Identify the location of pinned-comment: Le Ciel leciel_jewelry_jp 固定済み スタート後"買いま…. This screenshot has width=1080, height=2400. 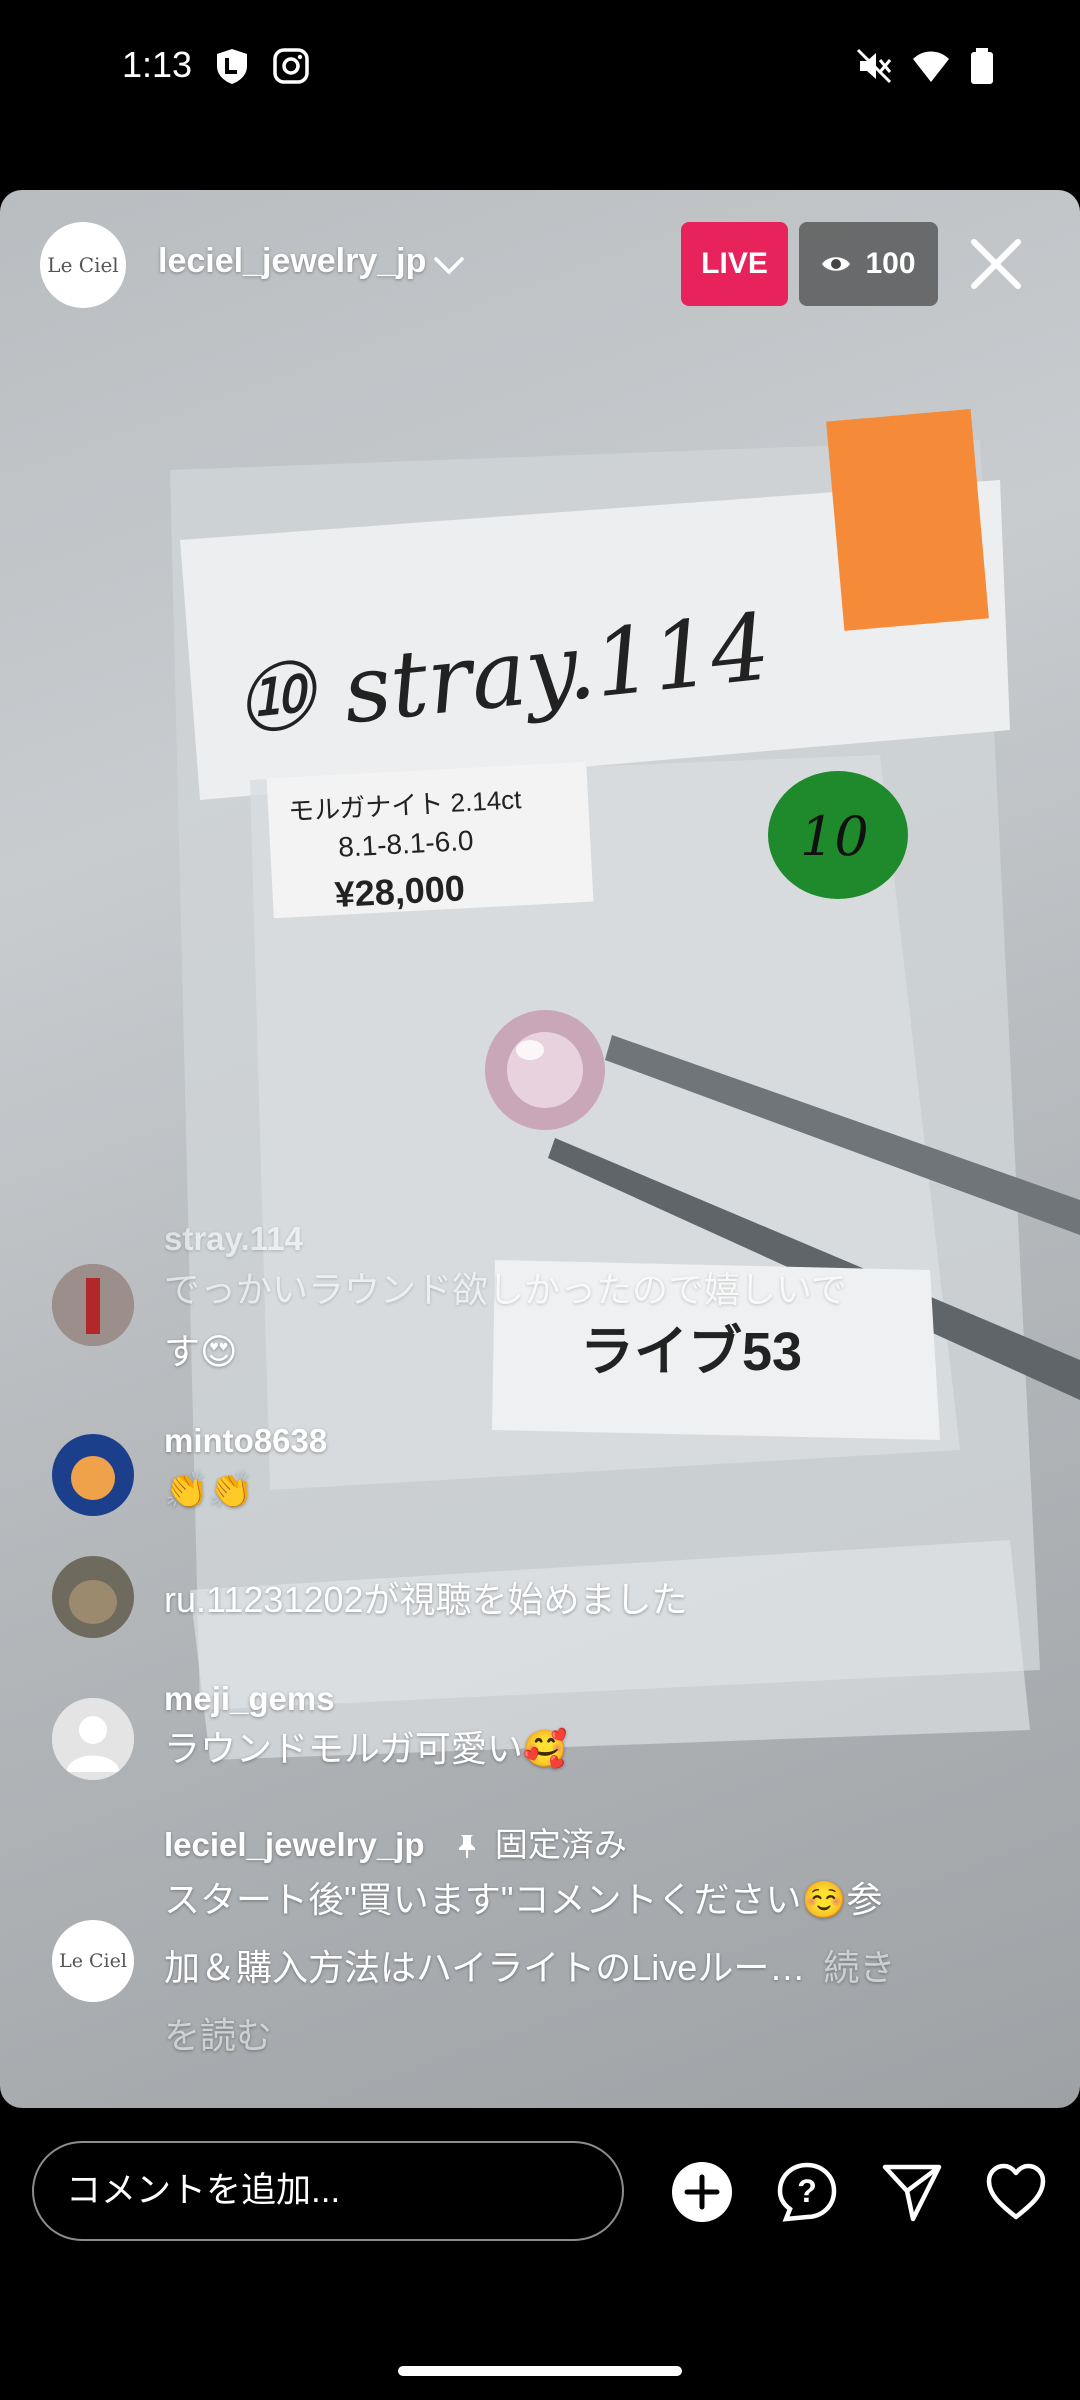
(502, 1938).